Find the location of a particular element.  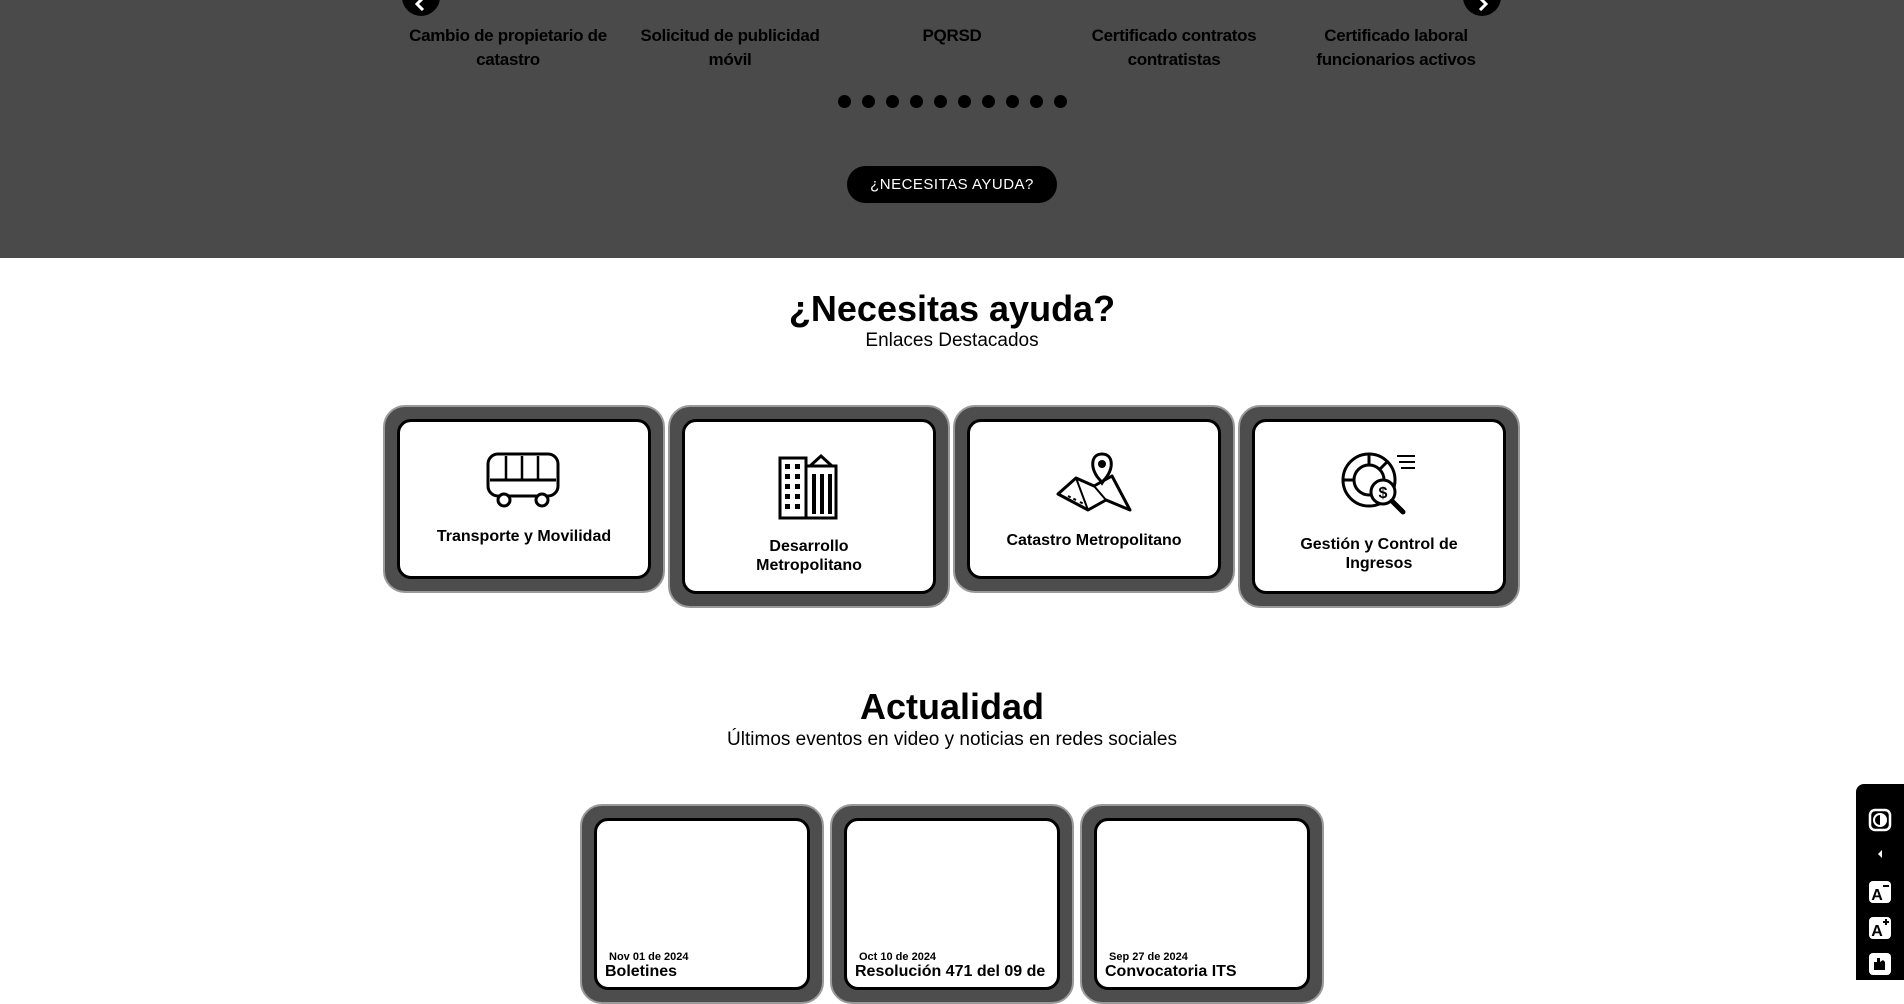

help-section-title: ¿Necesitas ayuda? is located at coordinates (952, 308).